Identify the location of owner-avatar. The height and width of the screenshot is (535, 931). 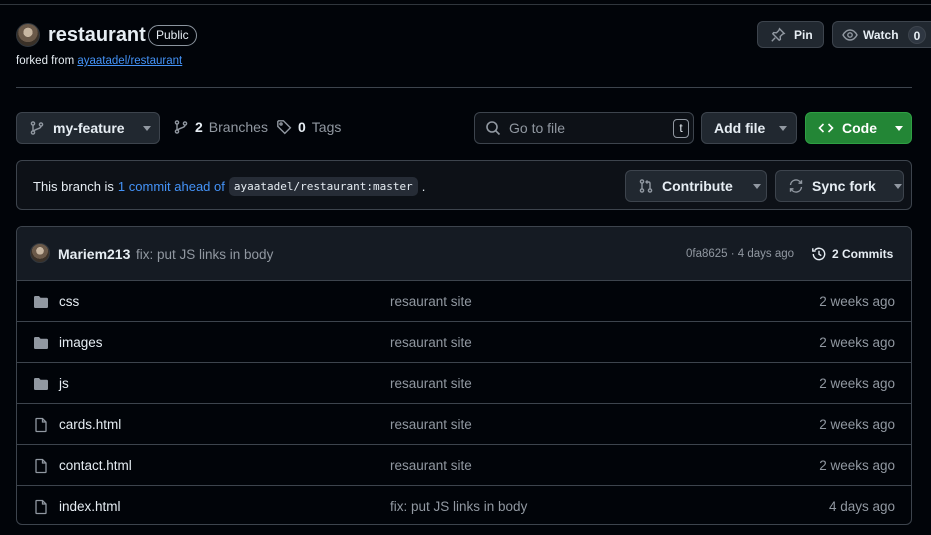
(28, 35).